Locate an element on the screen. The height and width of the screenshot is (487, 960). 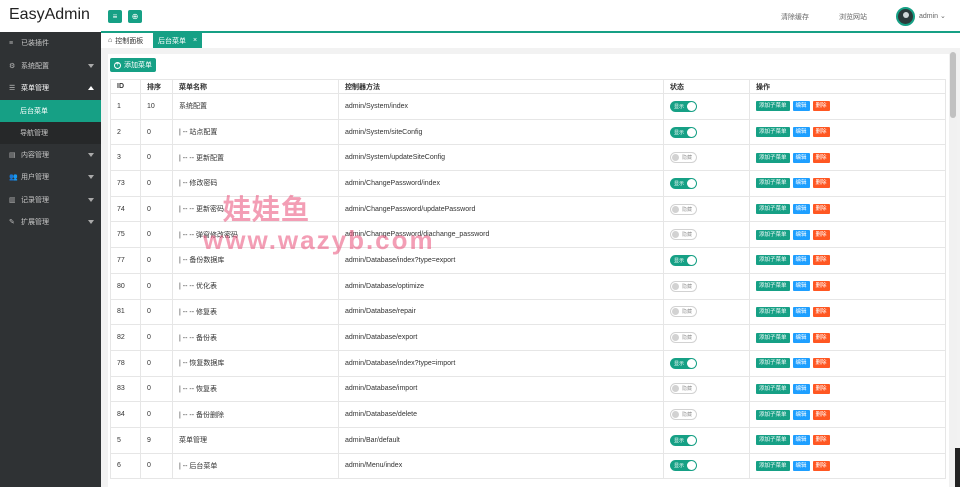
clear-cache-link: 清除缓存 is located at coordinates (795, 17).